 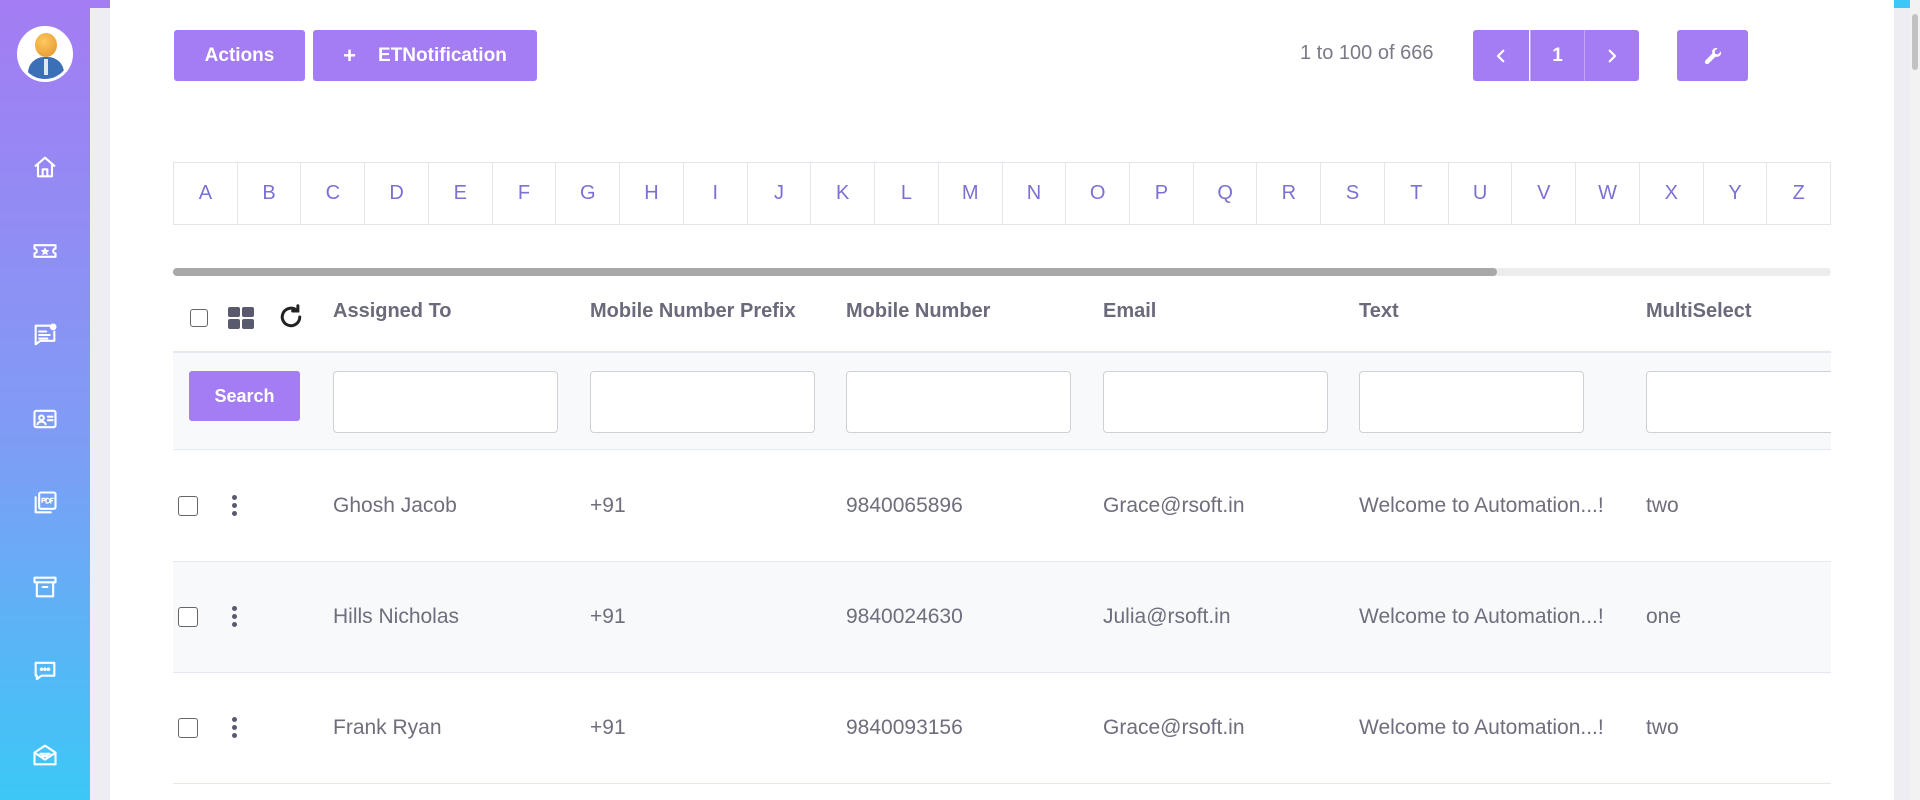 I want to click on multiselect-filter-input, so click(x=1738, y=402).